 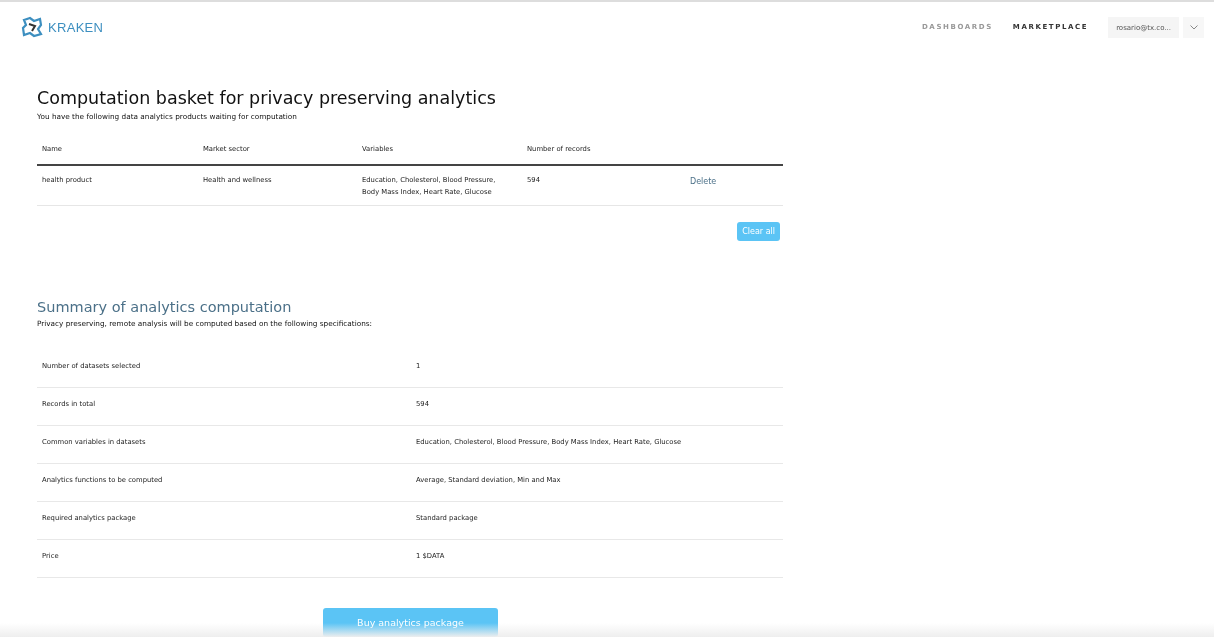 I want to click on delete-link: Delete, so click(x=734, y=186).